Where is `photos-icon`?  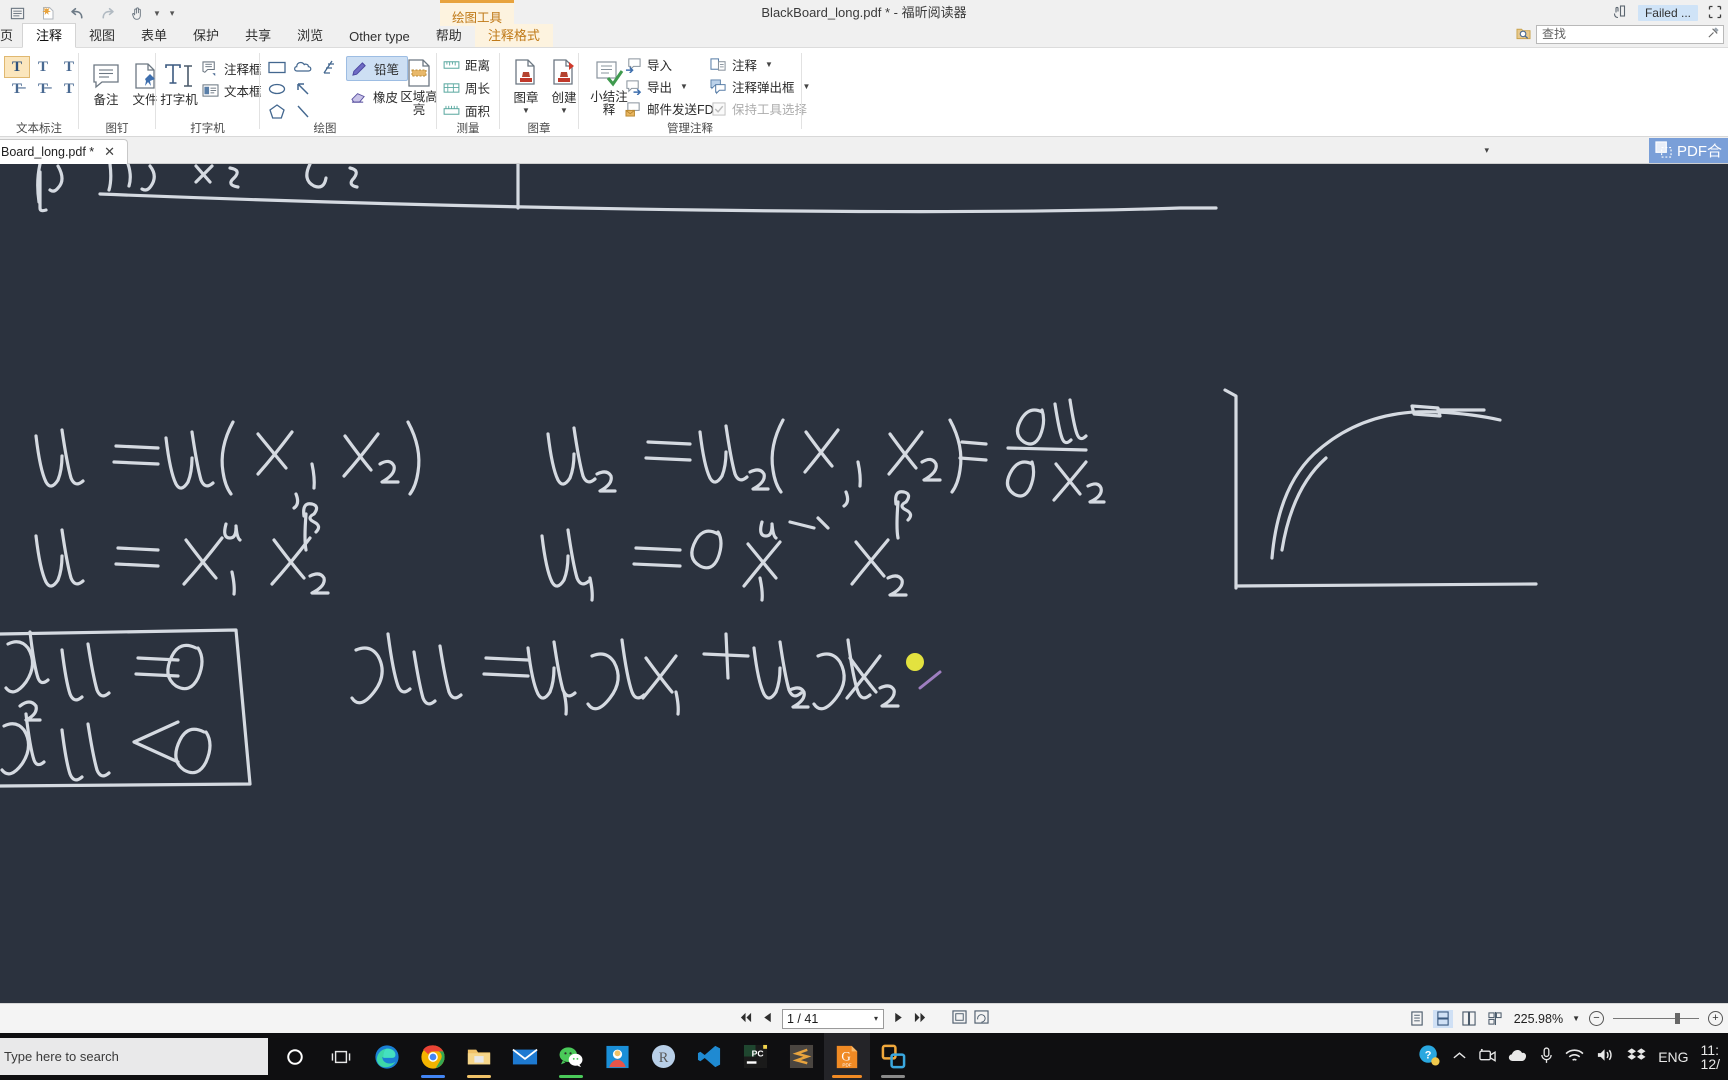 photos-icon is located at coordinates (617, 1056).